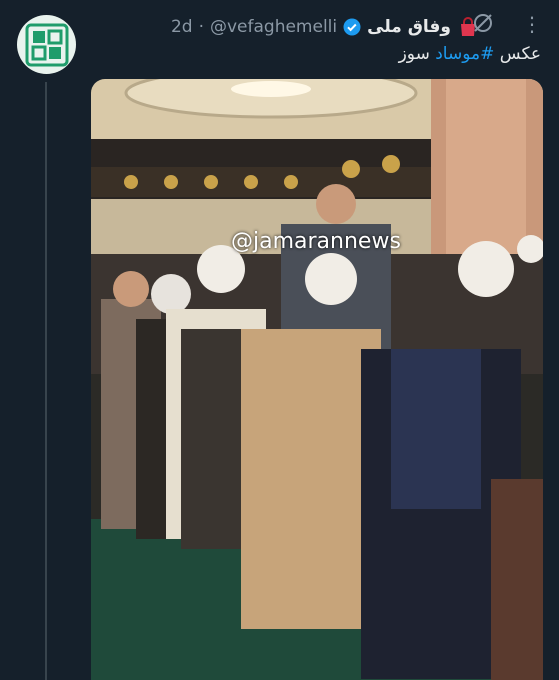 The image size is (559, 680). Describe the element at coordinates (409, 27) in the screenshot. I see `author-name: وفاق ملی` at that location.